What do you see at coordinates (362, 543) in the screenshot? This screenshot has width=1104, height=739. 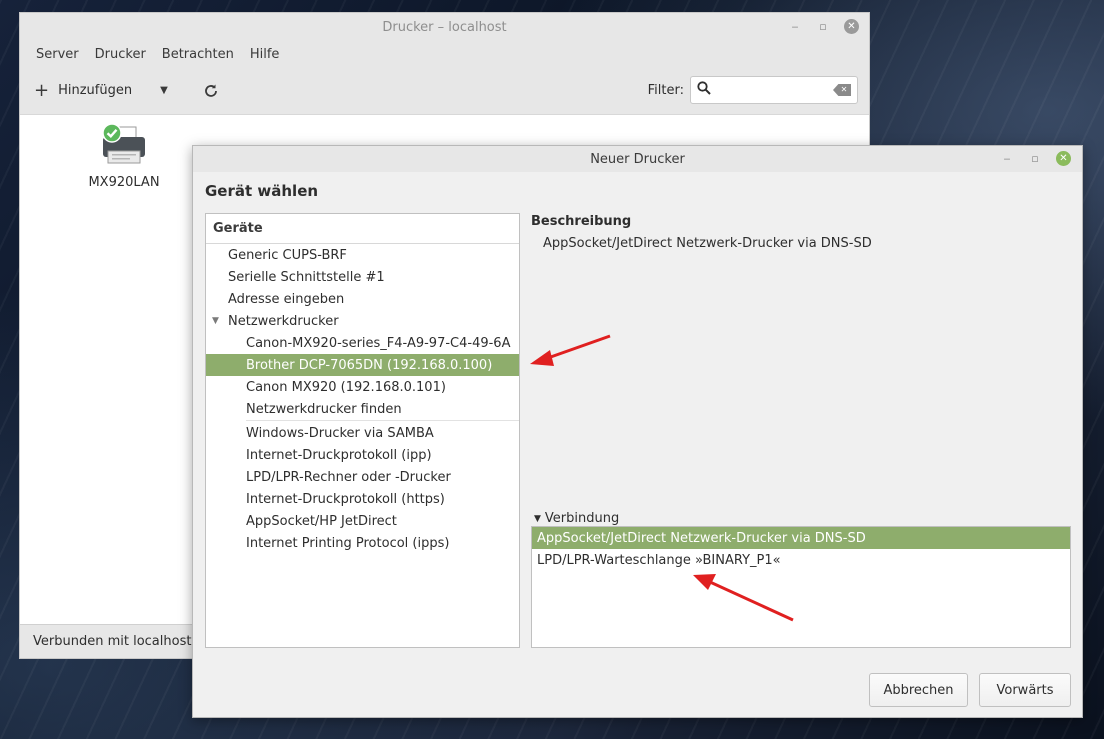 I see `device-item: Internet Printing Protocol (ipps)` at bounding box center [362, 543].